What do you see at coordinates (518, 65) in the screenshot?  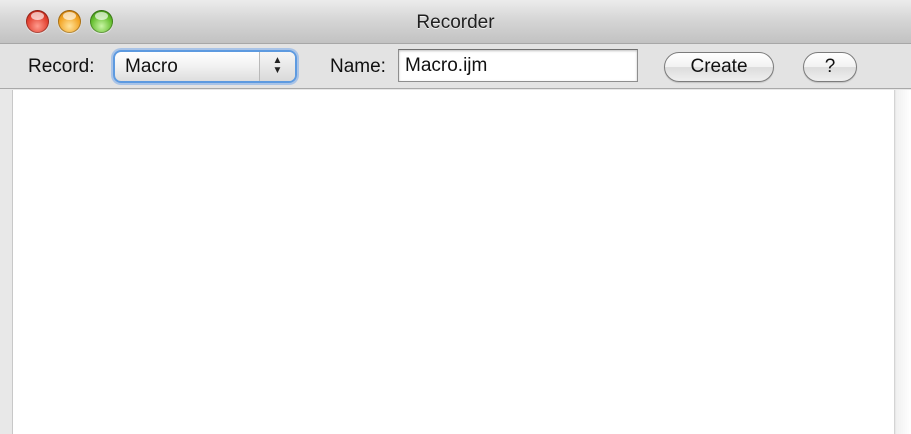 I see `name-input` at bounding box center [518, 65].